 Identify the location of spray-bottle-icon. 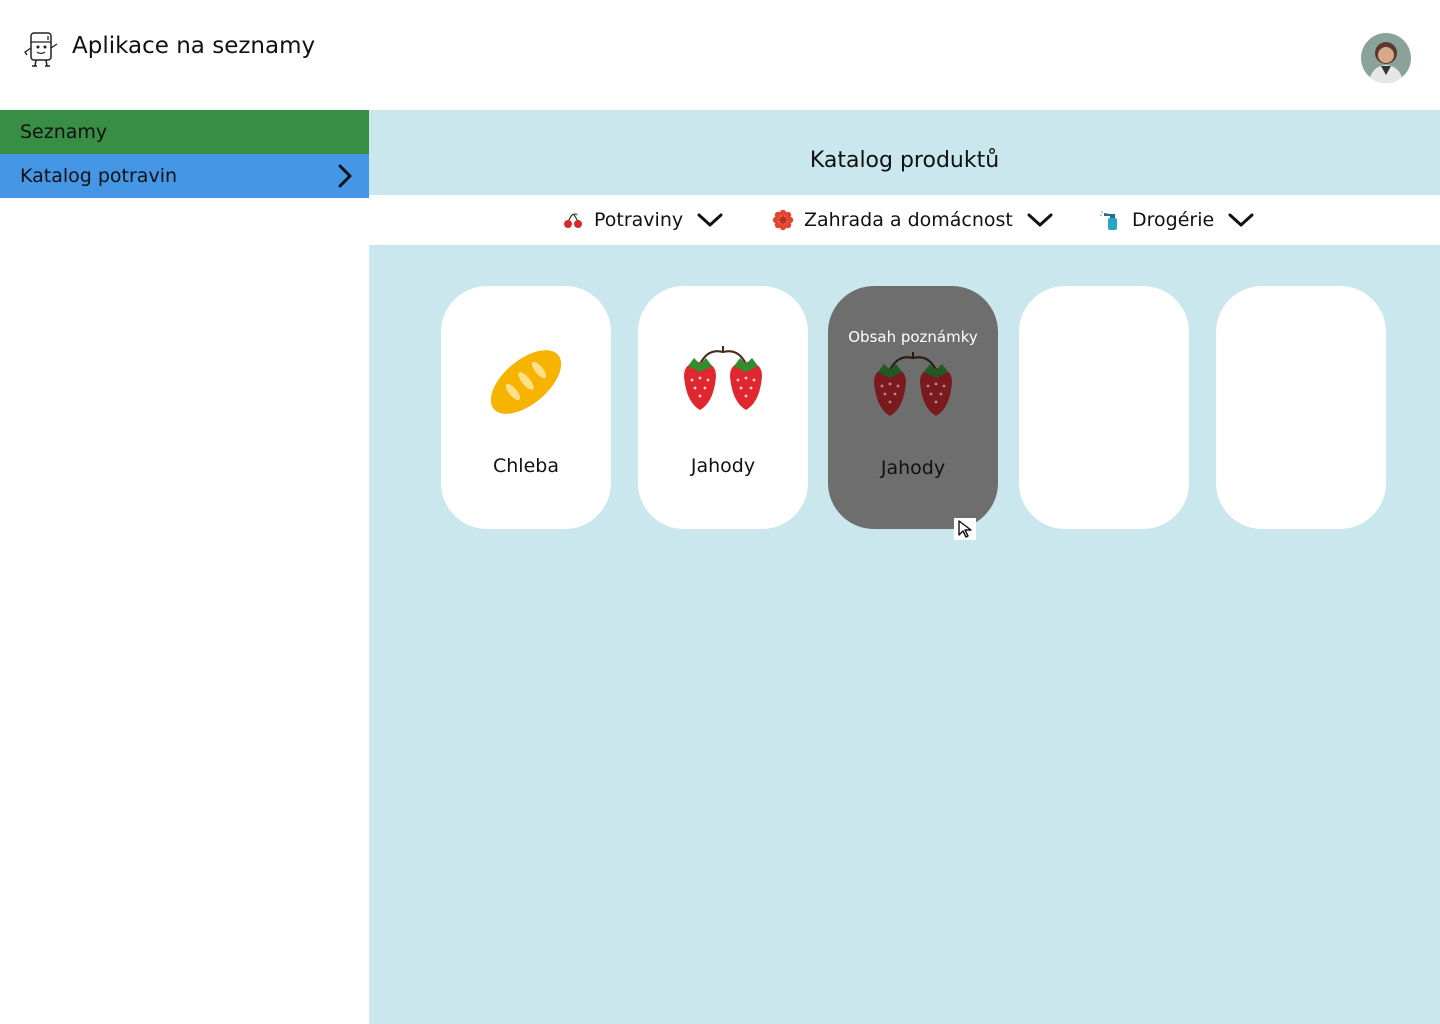
(1108, 220).